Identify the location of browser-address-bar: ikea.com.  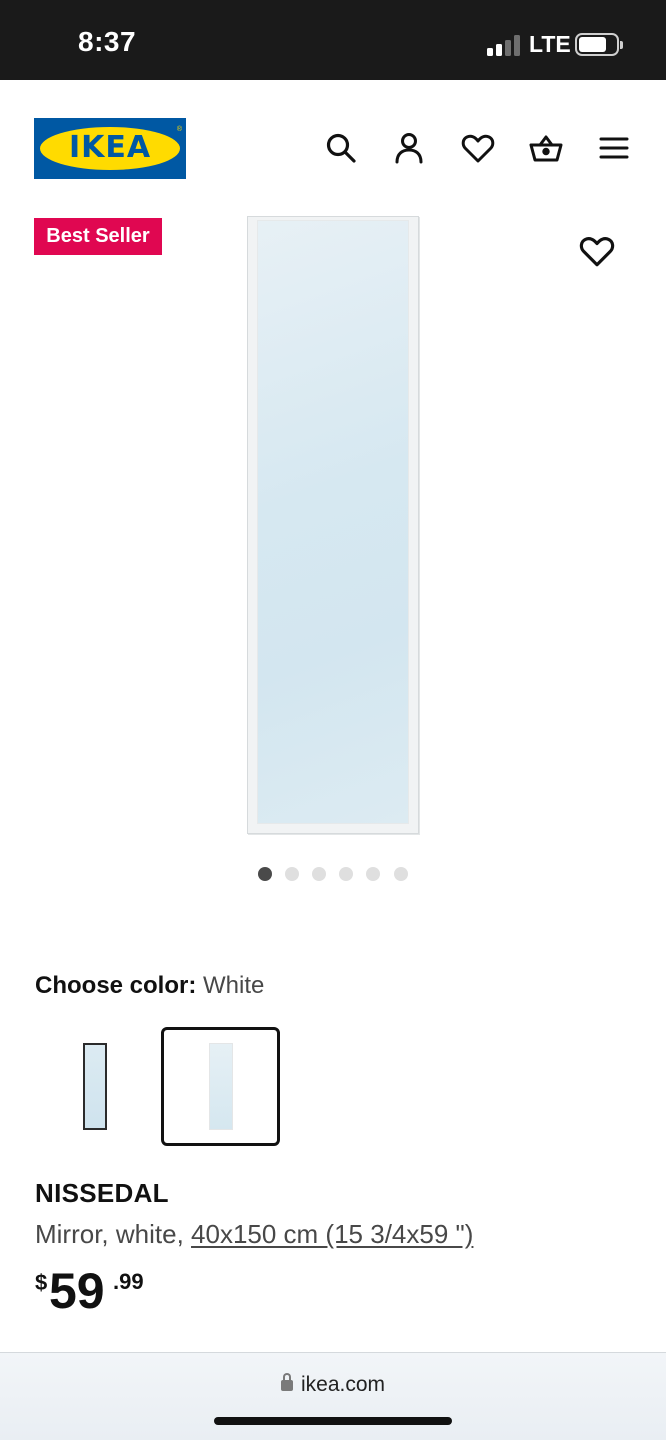
(333, 1396).